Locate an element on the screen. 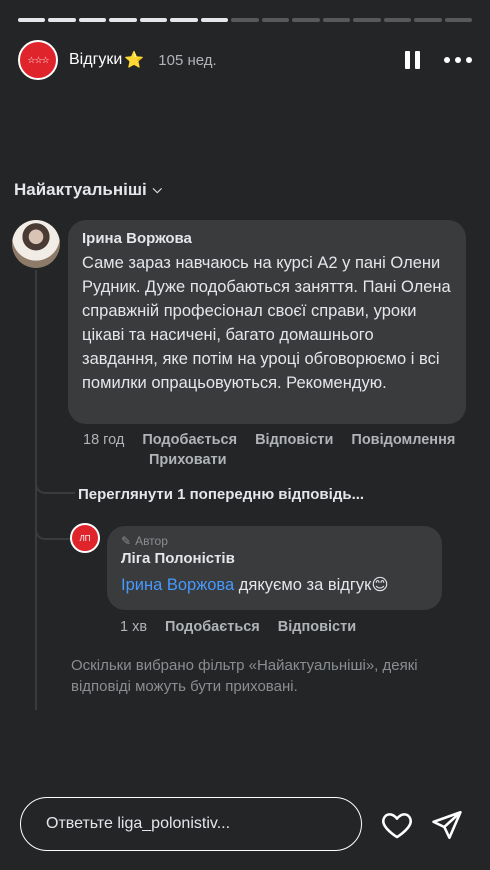 The width and height of the screenshot is (490, 870). sort-filter-dropdown: Найактуальніші ⌵ is located at coordinates (88, 190).